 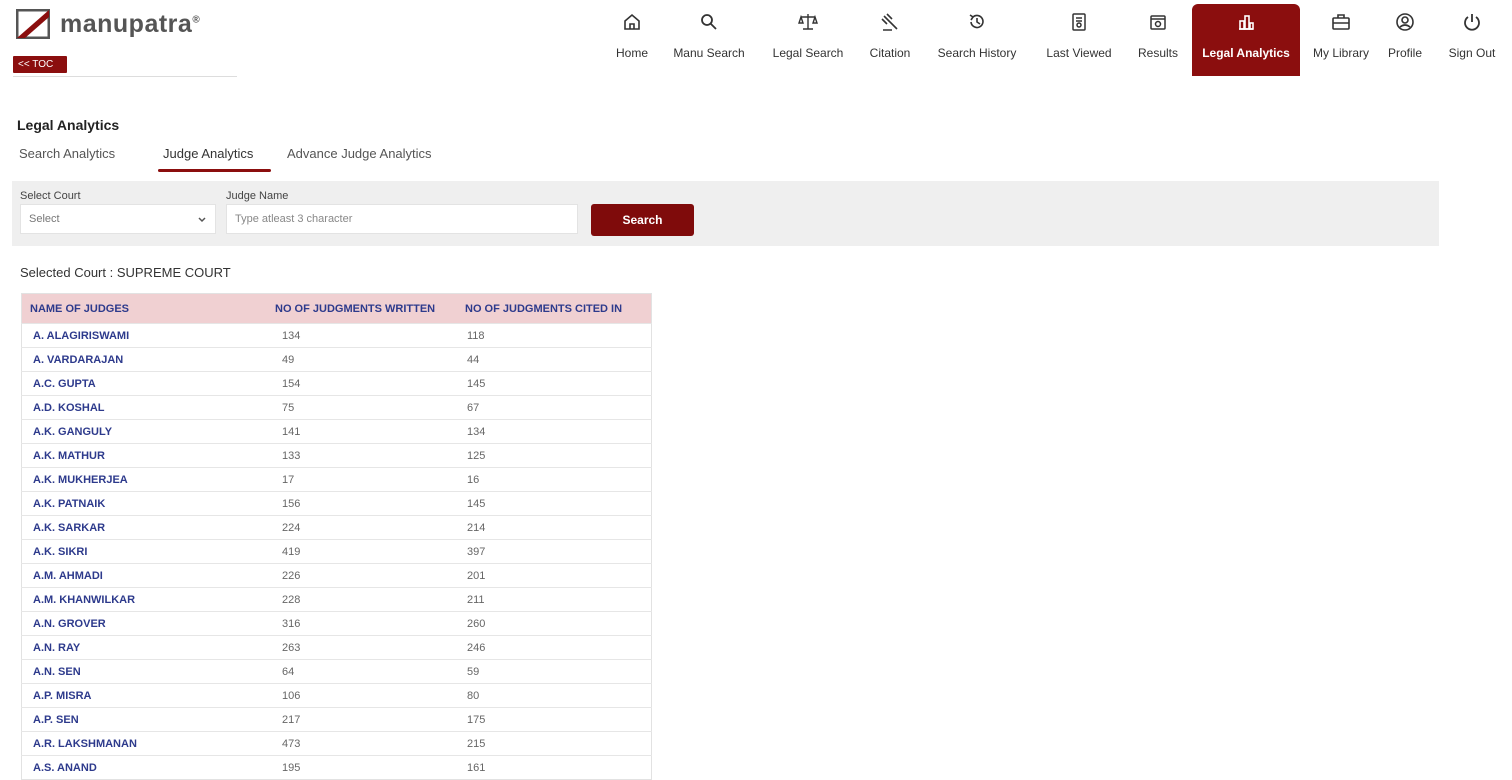 I want to click on judge-name-link: A. VARDARAJAN, so click(x=148, y=359).